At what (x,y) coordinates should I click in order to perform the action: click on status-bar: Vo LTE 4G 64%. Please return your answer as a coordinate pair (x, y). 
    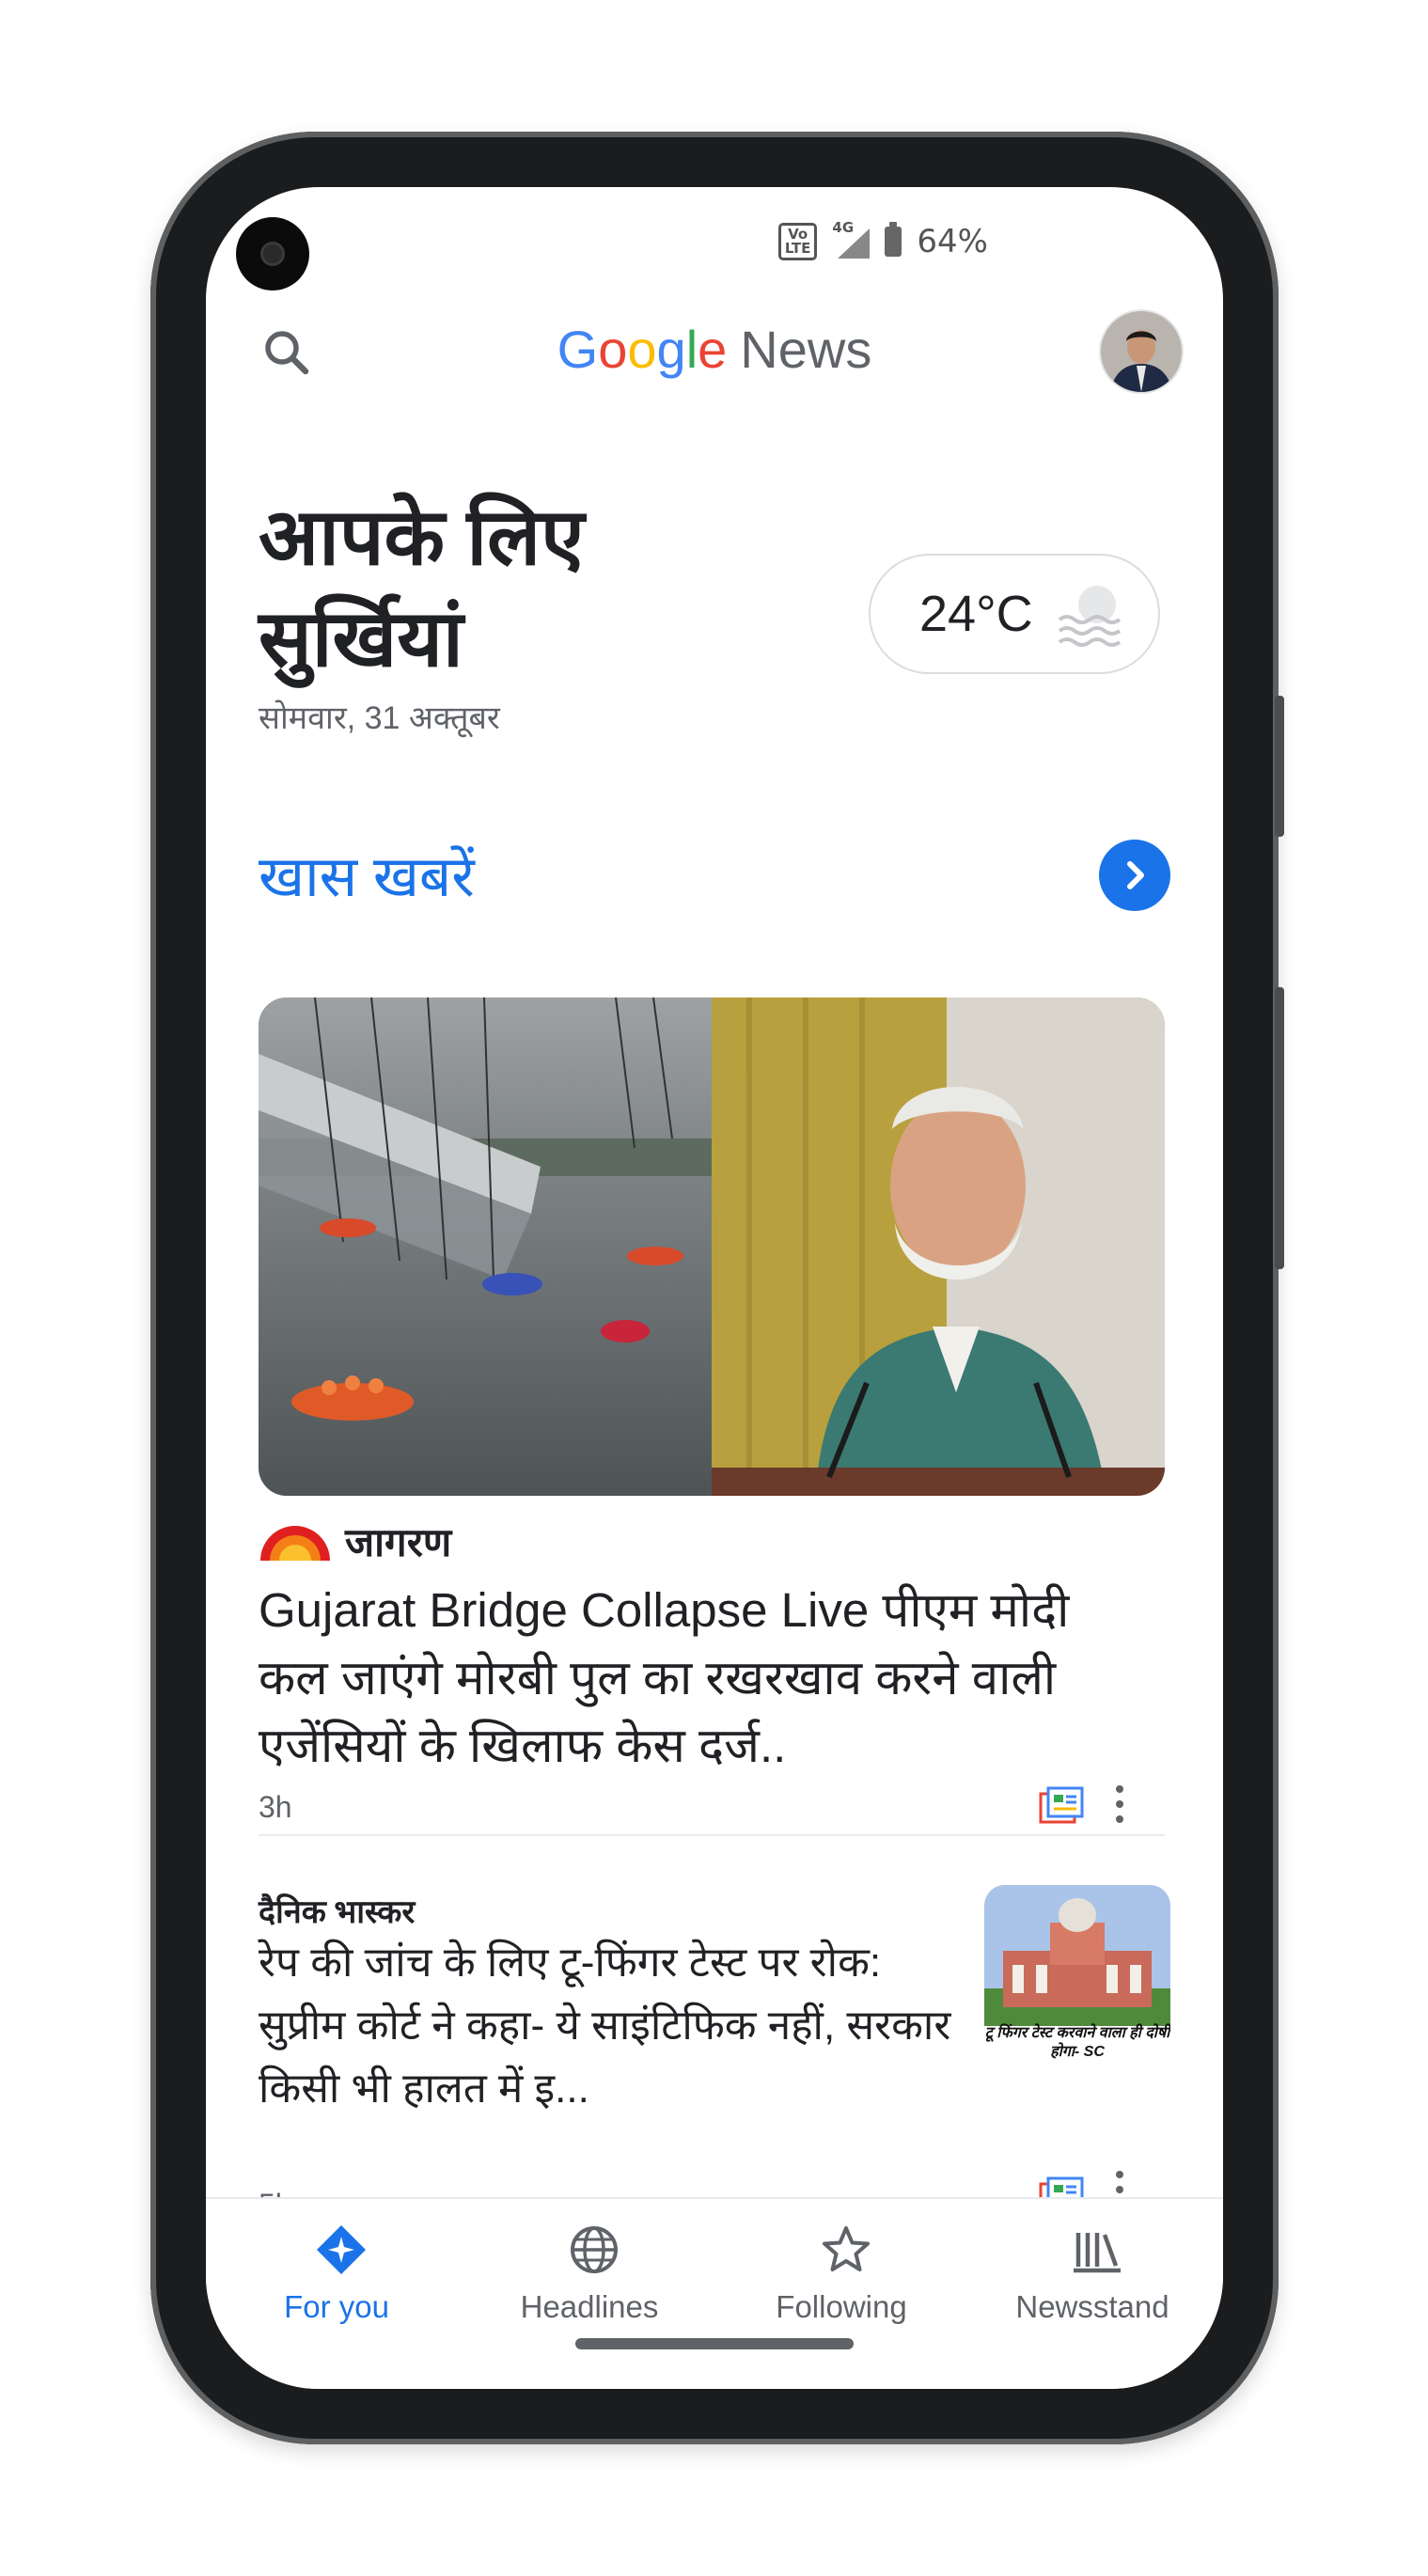
    Looking at the image, I should click on (882, 240).